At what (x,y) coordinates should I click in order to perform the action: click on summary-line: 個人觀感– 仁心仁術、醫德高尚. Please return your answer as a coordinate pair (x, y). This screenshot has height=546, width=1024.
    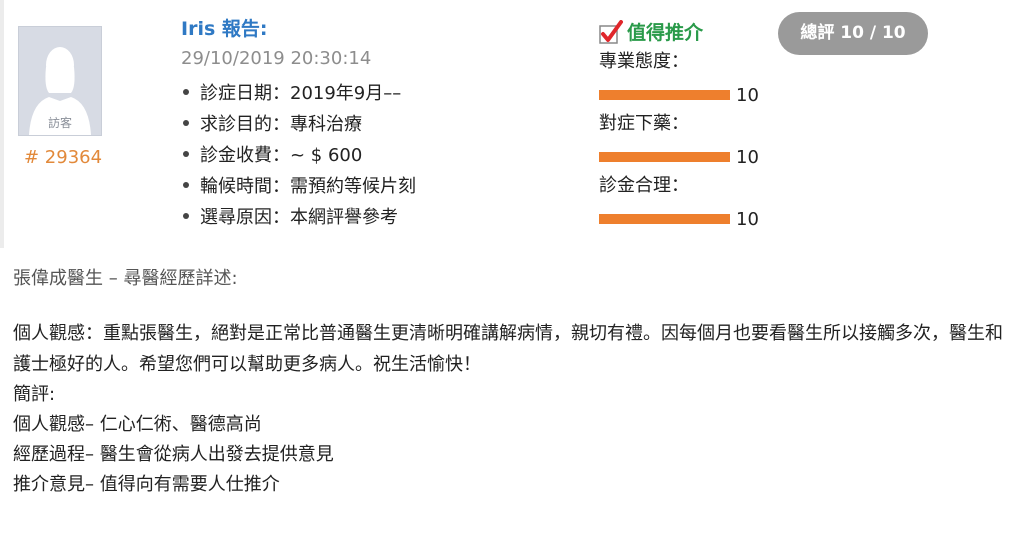
    Looking at the image, I should click on (137, 424).